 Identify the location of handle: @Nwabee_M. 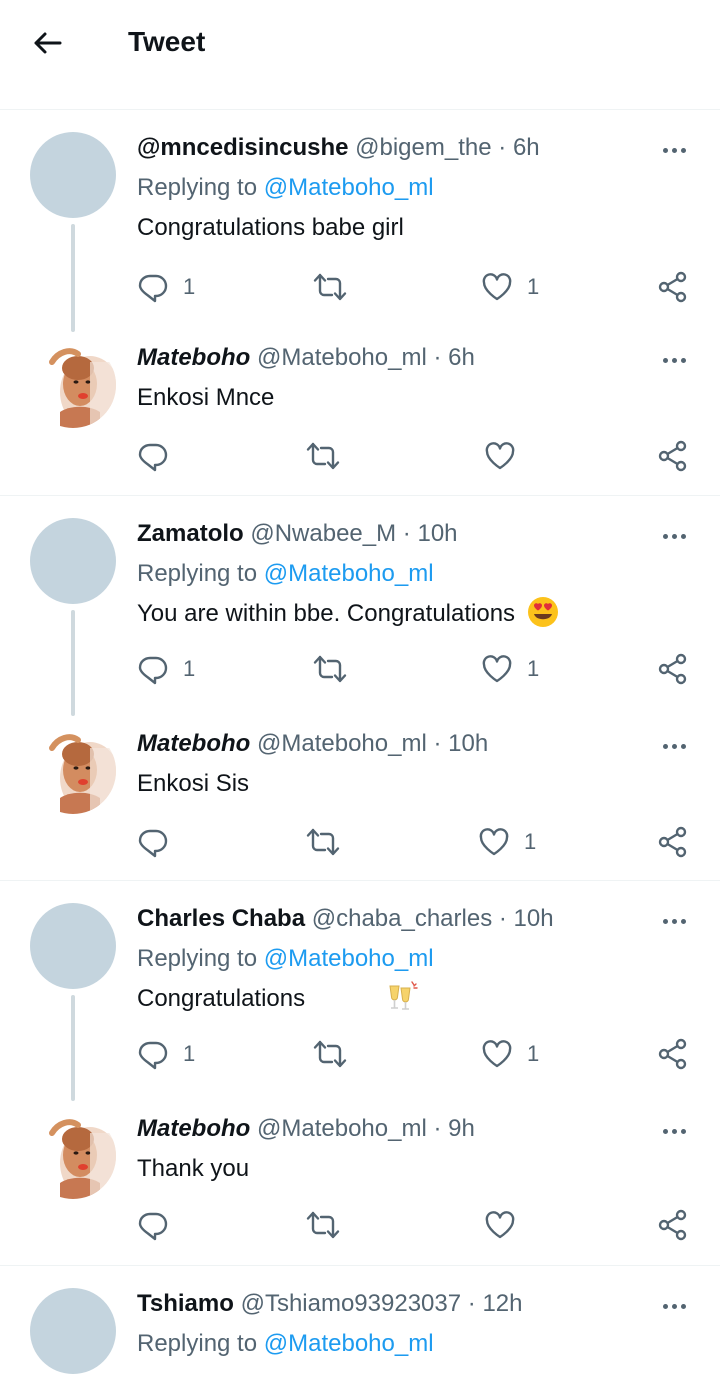
(323, 533).